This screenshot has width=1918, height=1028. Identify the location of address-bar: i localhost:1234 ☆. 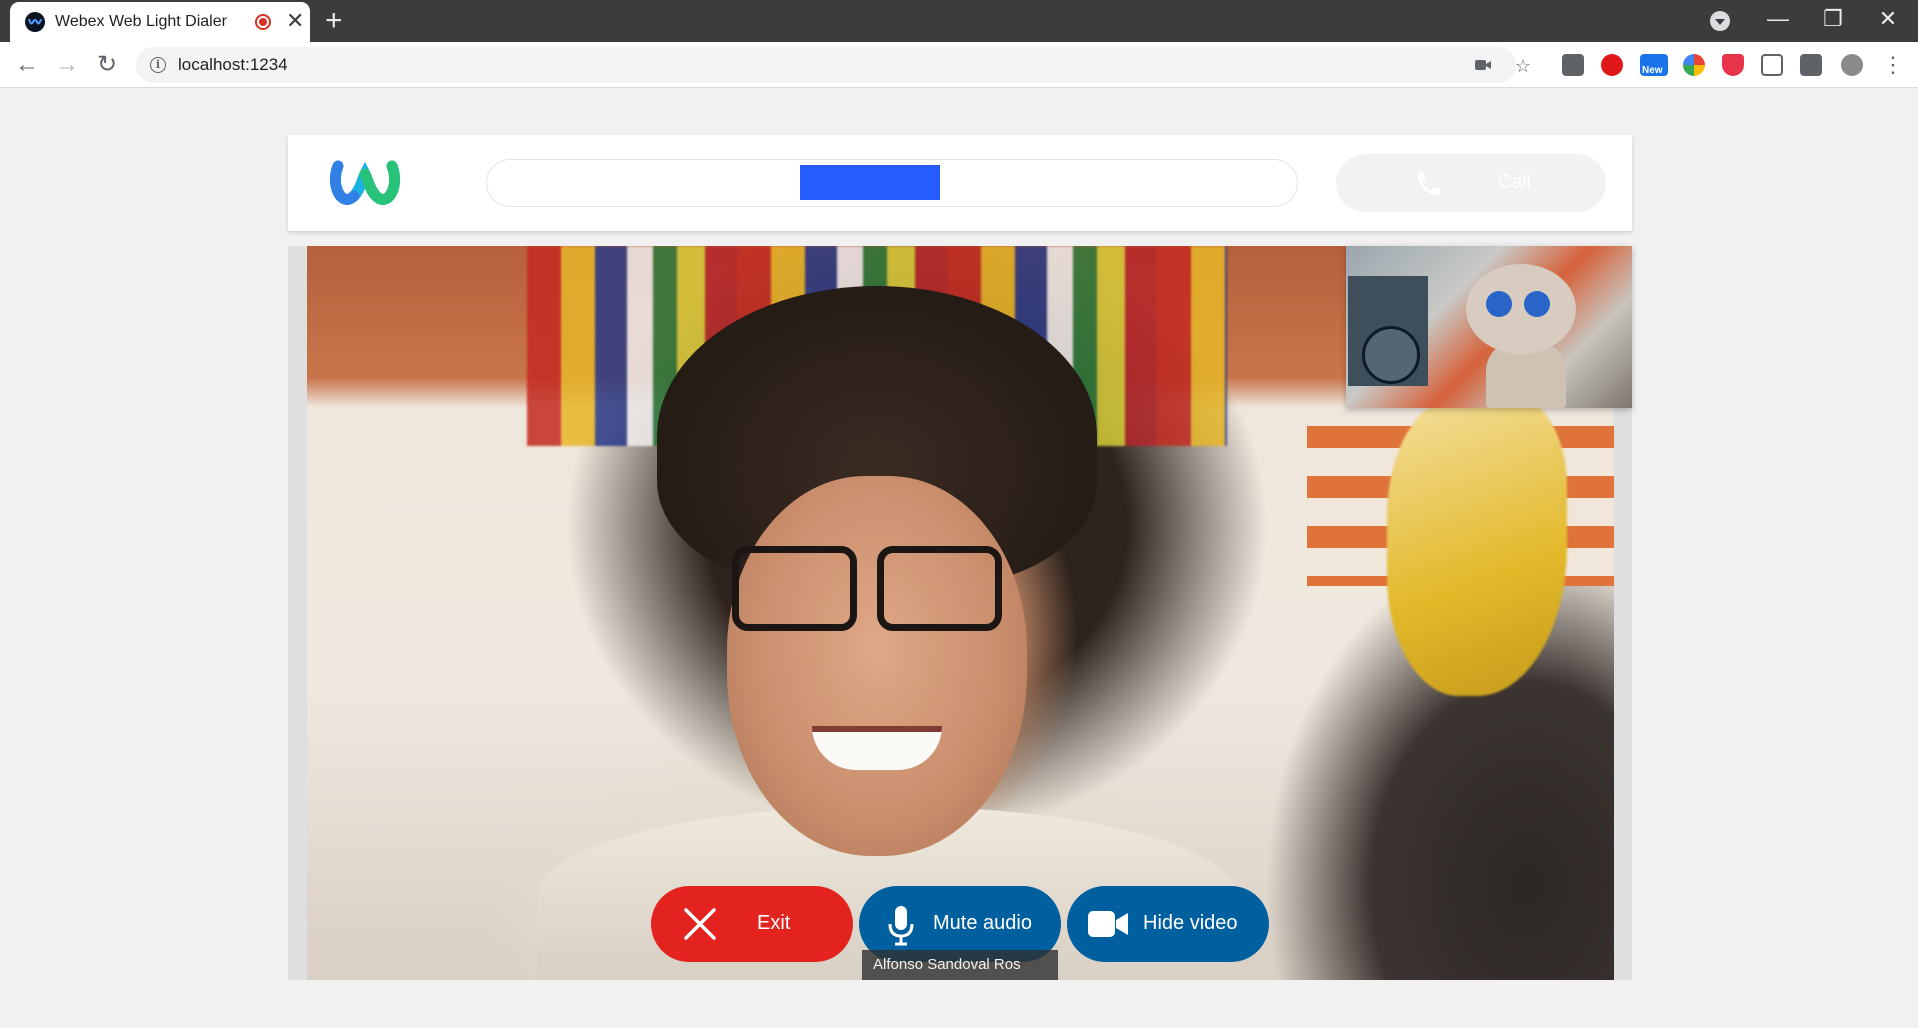
(833, 65).